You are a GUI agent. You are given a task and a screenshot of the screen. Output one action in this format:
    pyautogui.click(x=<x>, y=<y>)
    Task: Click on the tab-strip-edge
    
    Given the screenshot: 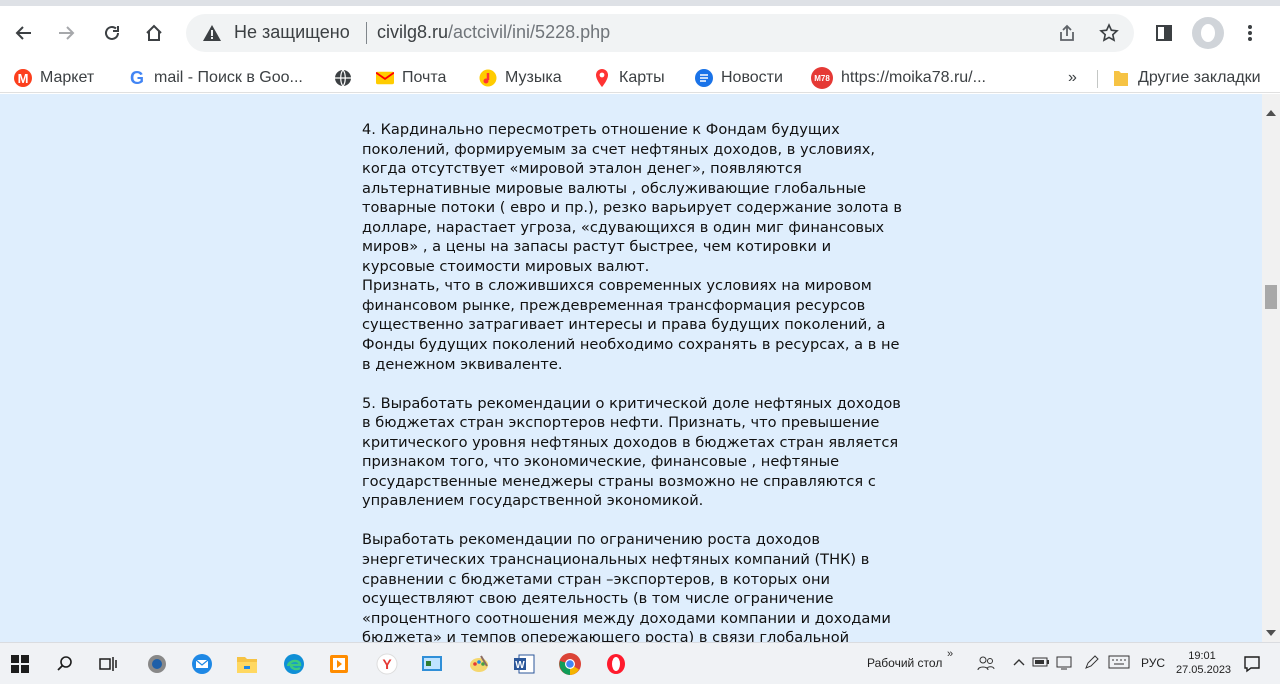 What is the action you would take?
    pyautogui.click(x=640, y=3)
    